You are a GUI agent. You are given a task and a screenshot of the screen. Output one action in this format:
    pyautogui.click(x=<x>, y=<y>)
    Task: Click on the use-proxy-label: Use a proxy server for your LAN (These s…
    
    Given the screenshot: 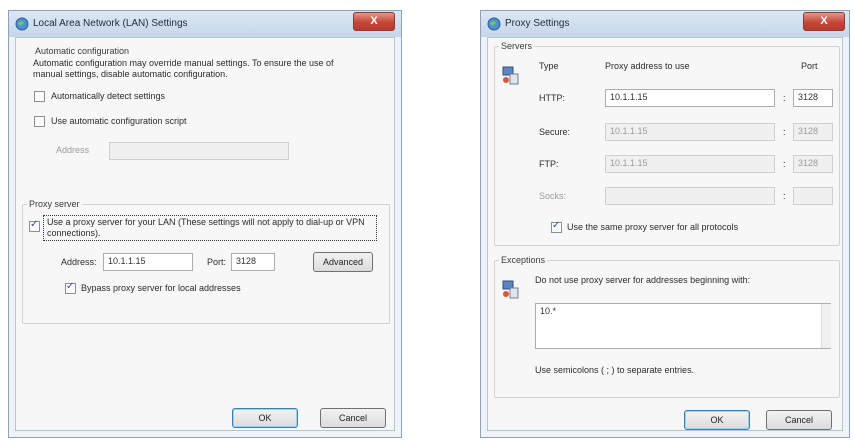 What is the action you would take?
    pyautogui.click(x=212, y=228)
    